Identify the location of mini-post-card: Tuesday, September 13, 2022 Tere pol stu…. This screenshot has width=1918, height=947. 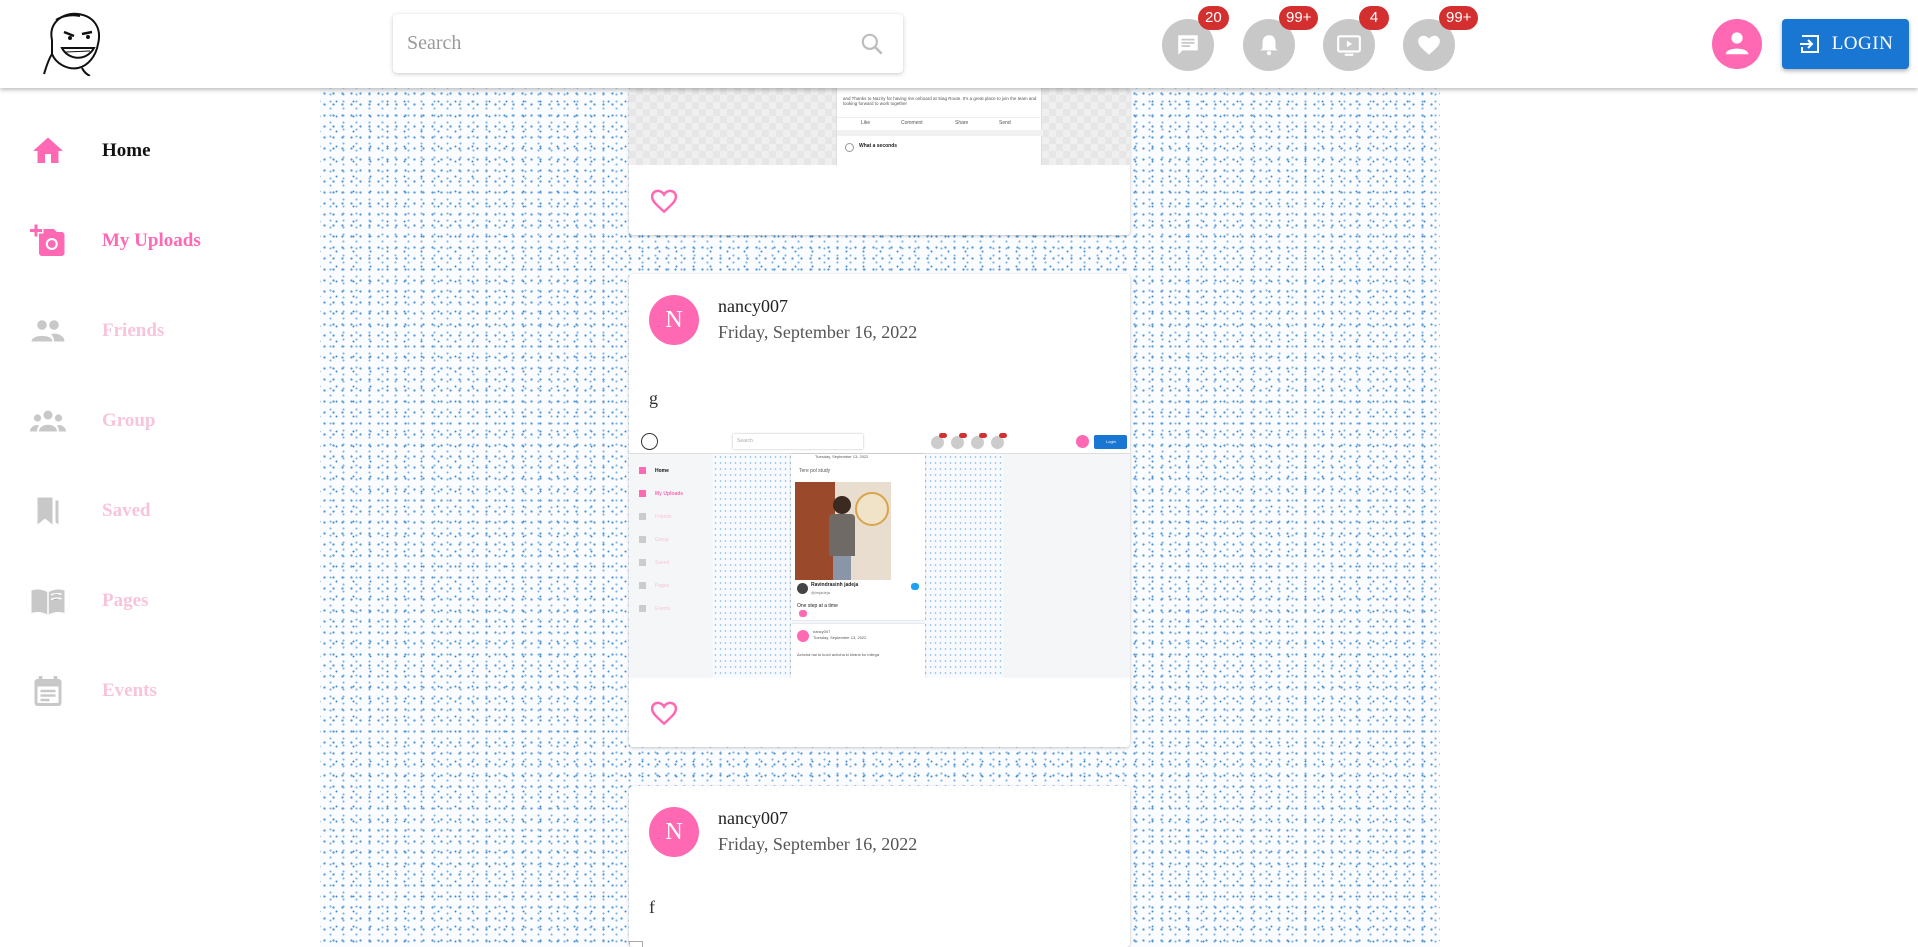
(858, 537).